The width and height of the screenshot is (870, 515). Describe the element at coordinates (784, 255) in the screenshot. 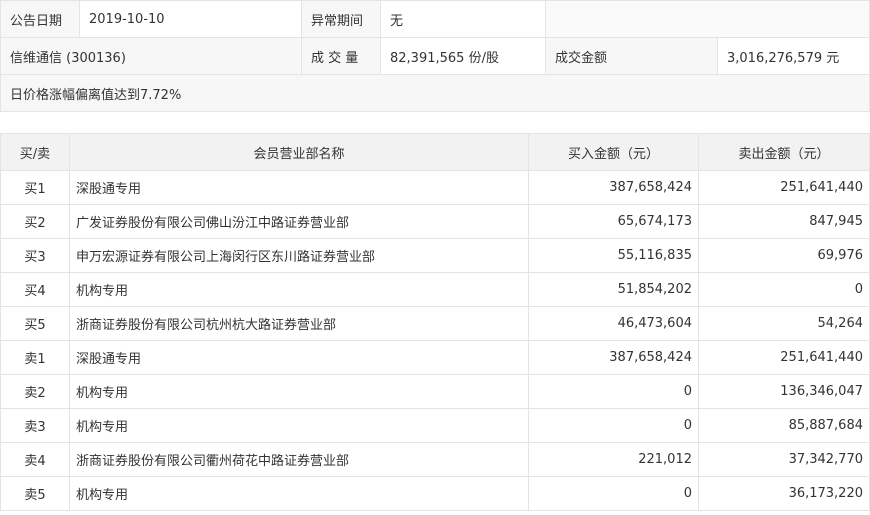

I see `row-sell-amount: 69,976` at that location.